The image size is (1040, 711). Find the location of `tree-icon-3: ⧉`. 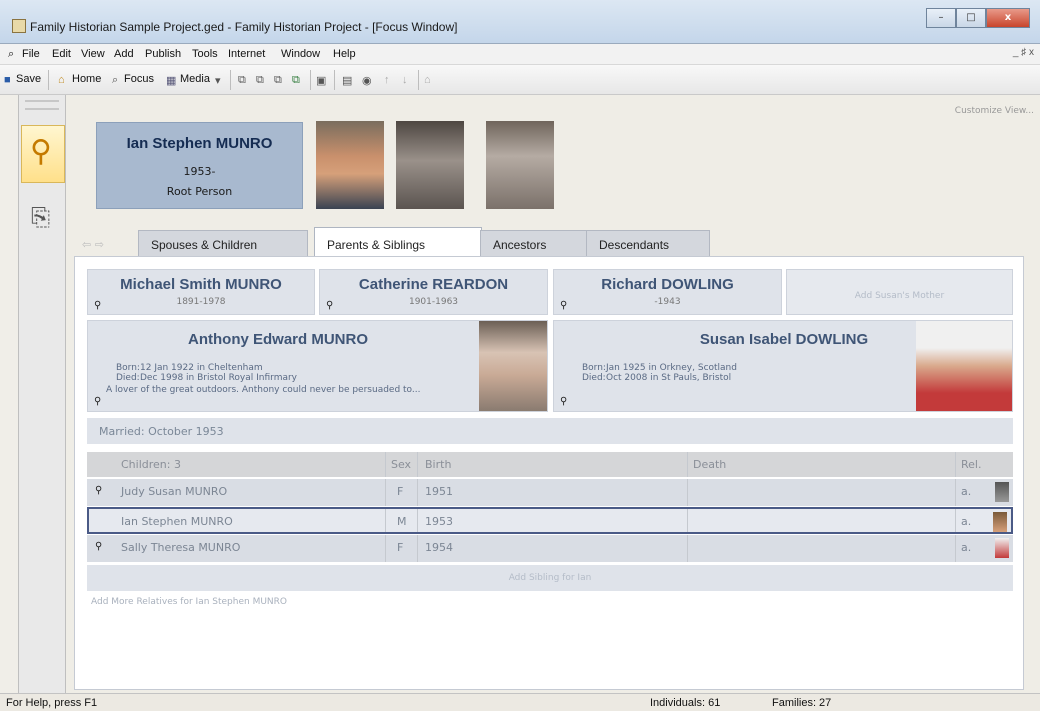

tree-icon-3: ⧉ is located at coordinates (278, 80).